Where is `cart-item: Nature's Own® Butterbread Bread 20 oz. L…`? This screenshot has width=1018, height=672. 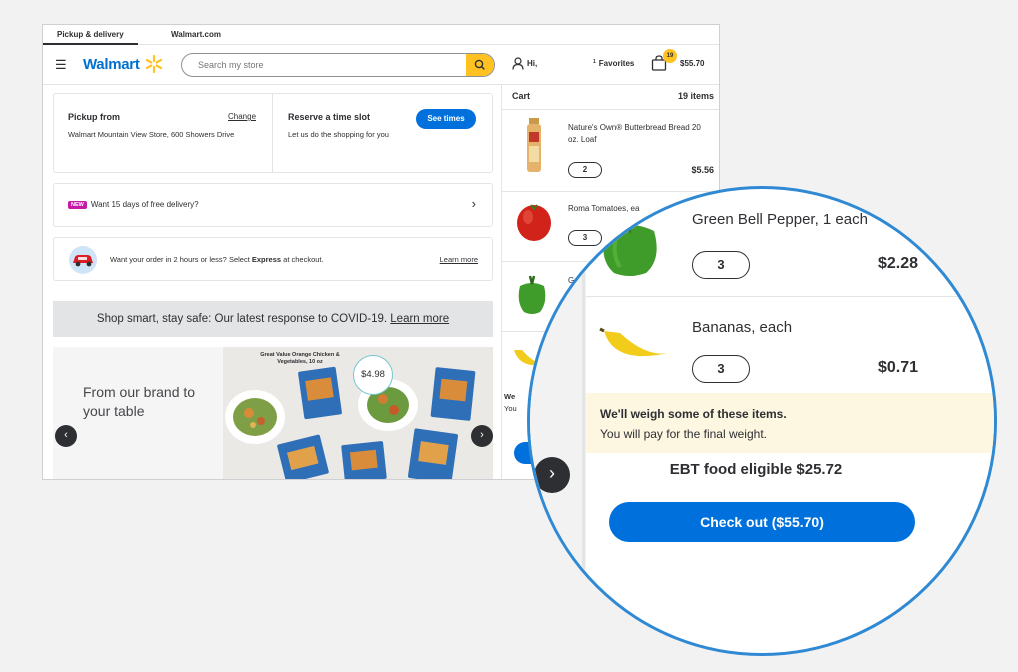
cart-item: Nature's Own® Butterbread Bread 20 oz. L… is located at coordinates (610, 150).